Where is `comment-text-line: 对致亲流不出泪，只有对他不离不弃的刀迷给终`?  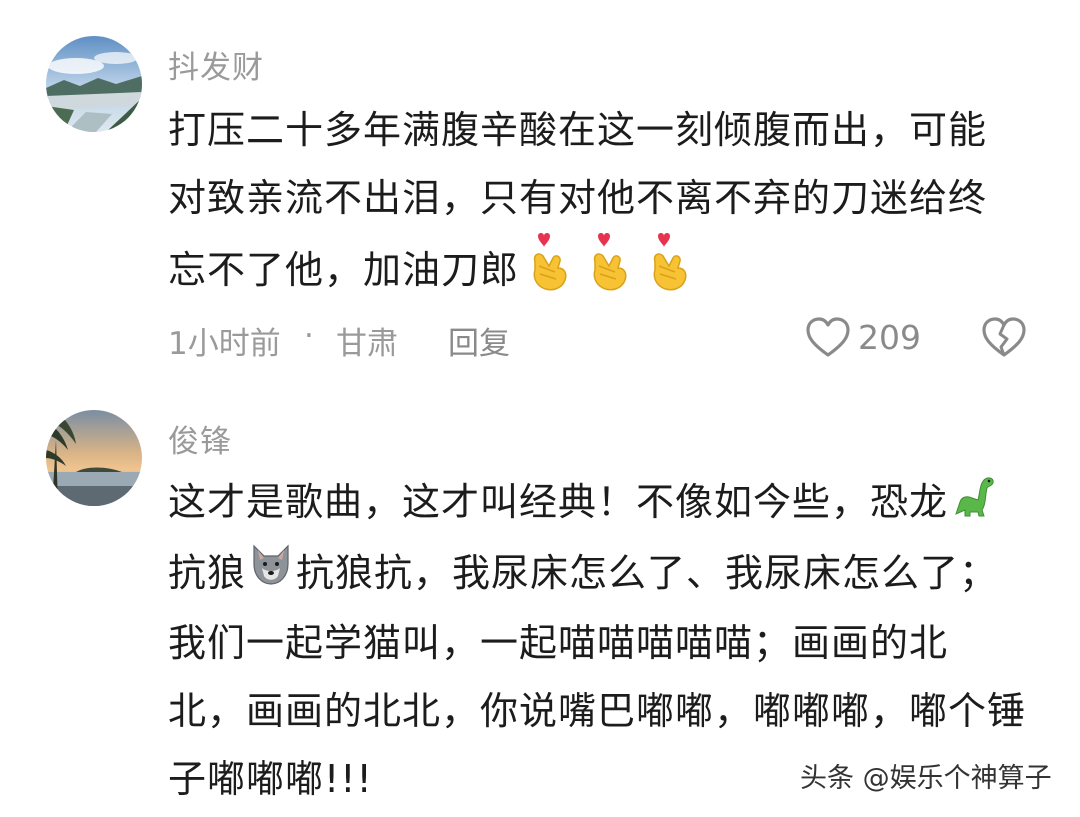
comment-text-line: 对致亲流不出泪，只有对他不离不弃的刀迷给终 is located at coordinates (578, 198).